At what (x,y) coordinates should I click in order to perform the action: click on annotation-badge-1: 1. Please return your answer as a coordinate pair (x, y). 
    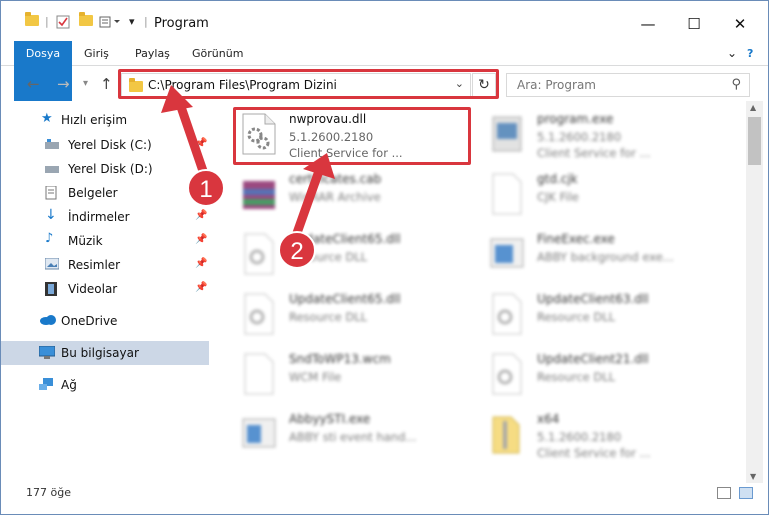
    Looking at the image, I should click on (206, 188).